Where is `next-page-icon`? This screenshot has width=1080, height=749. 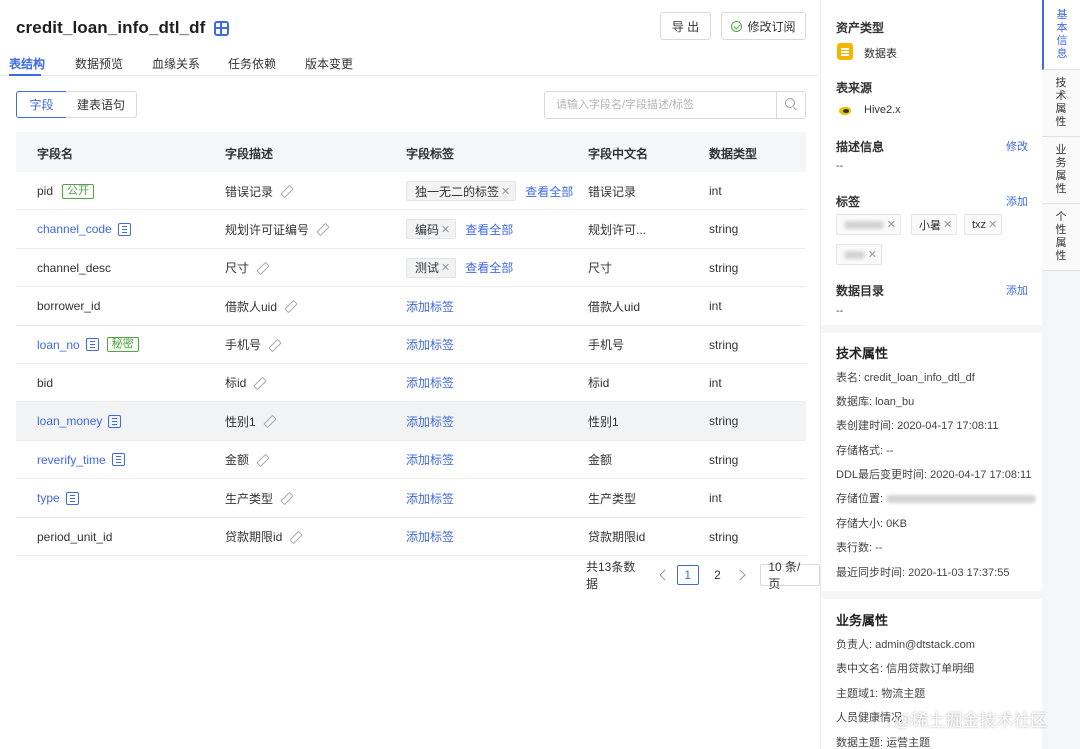 next-page-icon is located at coordinates (740, 575).